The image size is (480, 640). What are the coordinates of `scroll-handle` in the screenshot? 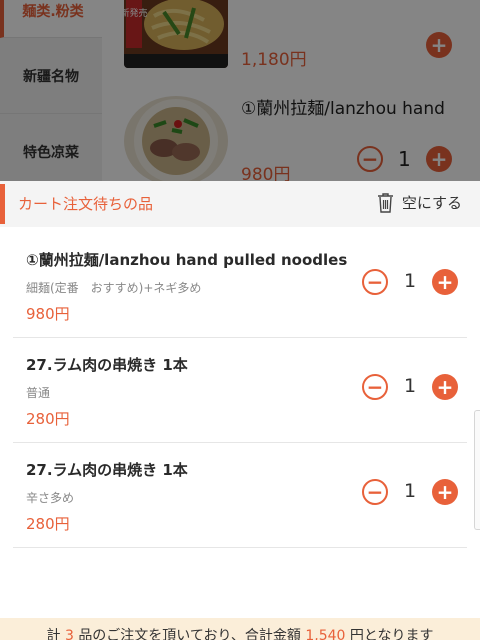 It's located at (477, 470).